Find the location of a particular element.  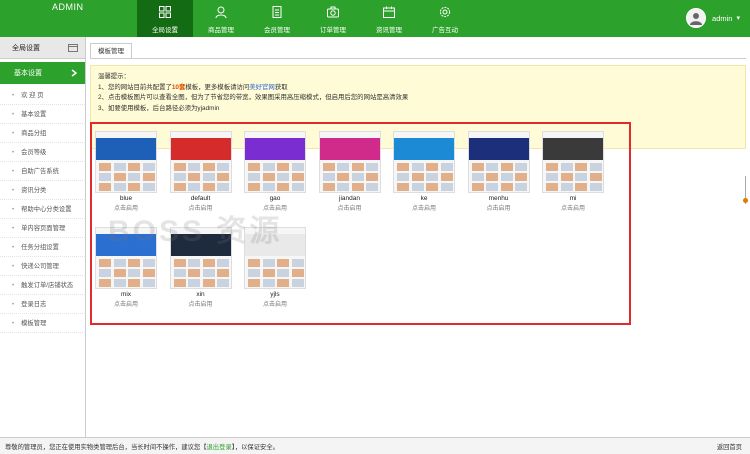

nav-ads: 广告互动 is located at coordinates (445, 18).